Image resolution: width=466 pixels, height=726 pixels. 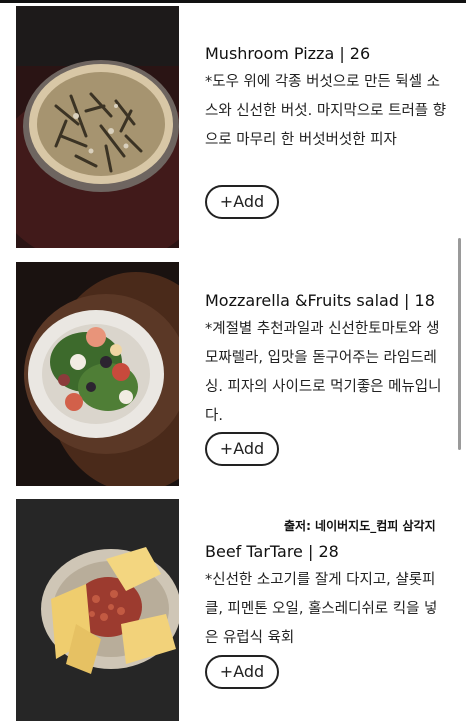 What do you see at coordinates (272, 551) in the screenshot?
I see `item-name: Beef TarTare | 28` at bounding box center [272, 551].